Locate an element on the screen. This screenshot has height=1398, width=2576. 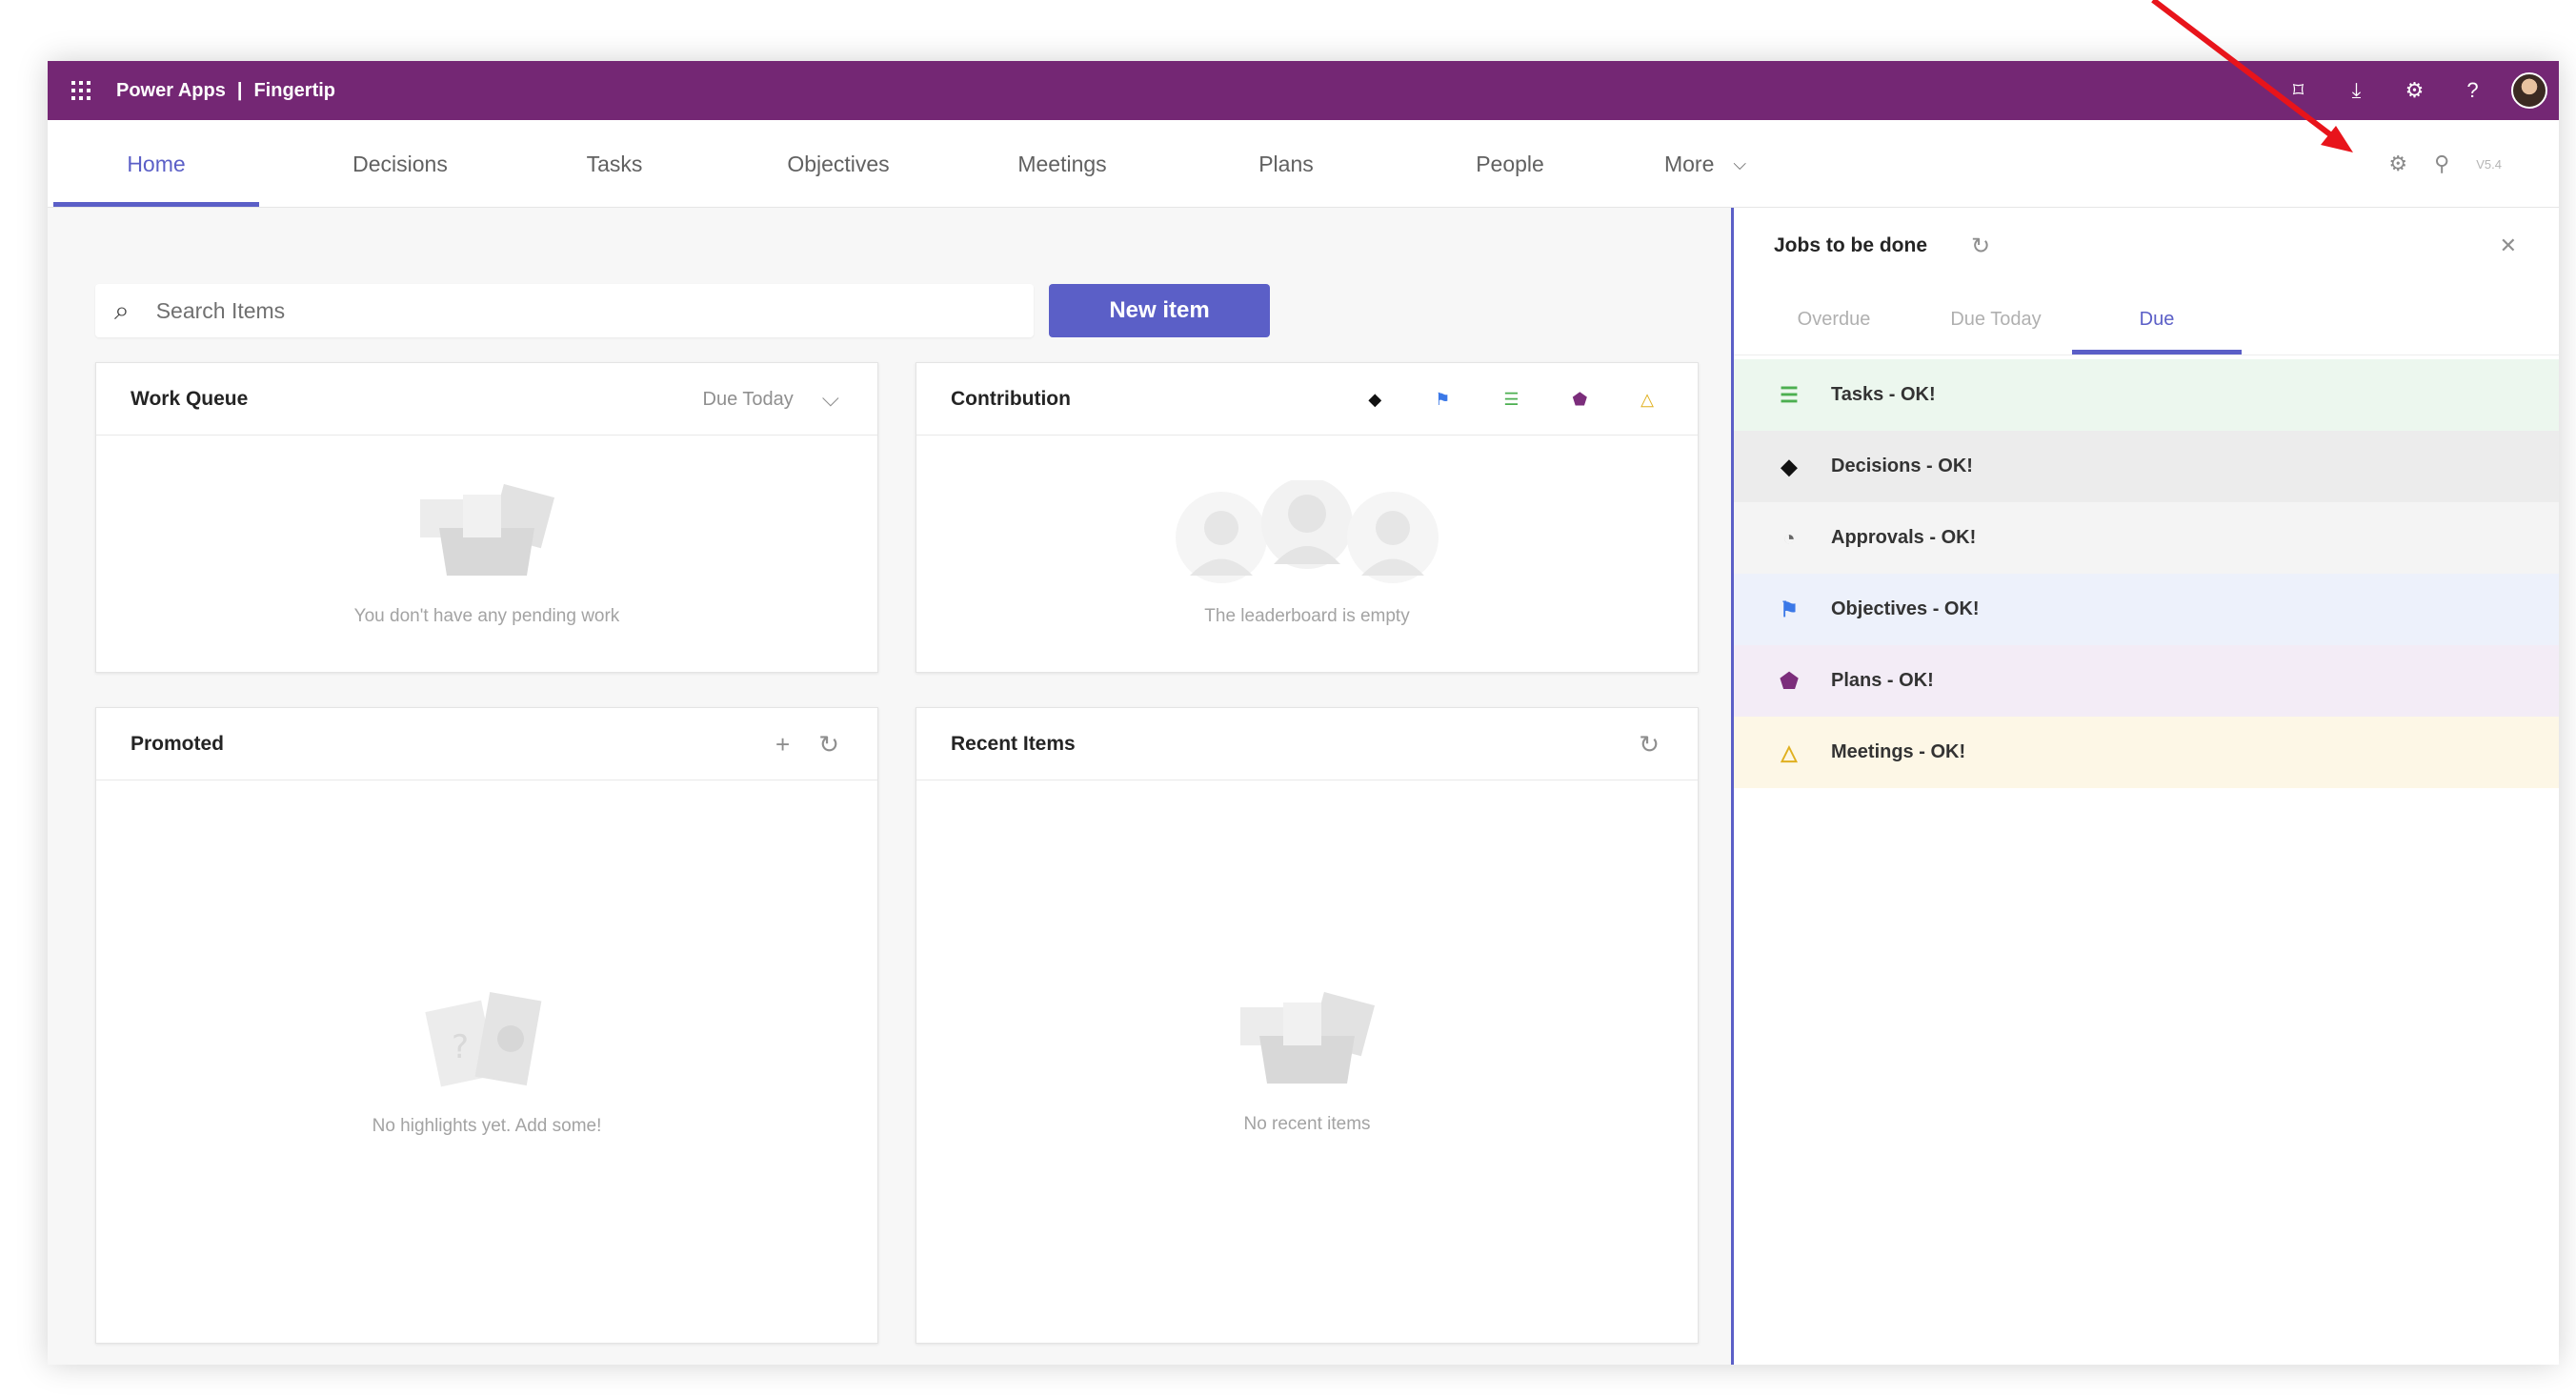
settings-icon: ⚙ is located at coordinates (2414, 90).